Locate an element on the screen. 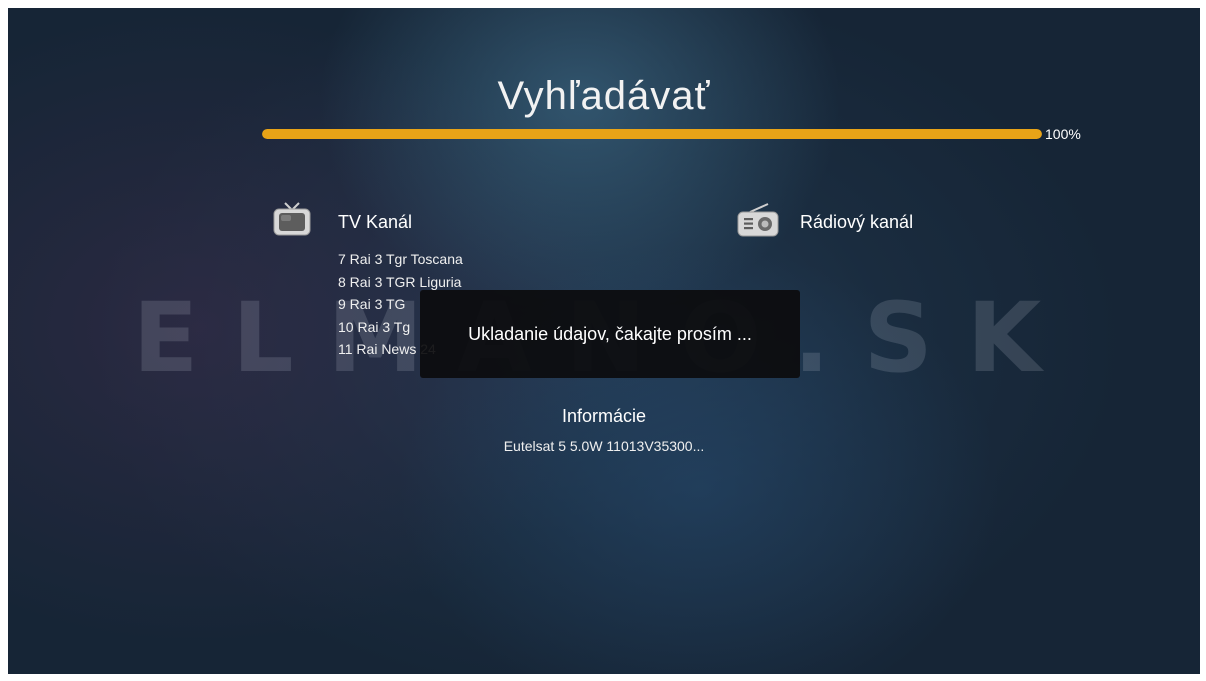 Image resolution: width=1206 pixels, height=681 pixels. scan-progress-fill is located at coordinates (652, 134).